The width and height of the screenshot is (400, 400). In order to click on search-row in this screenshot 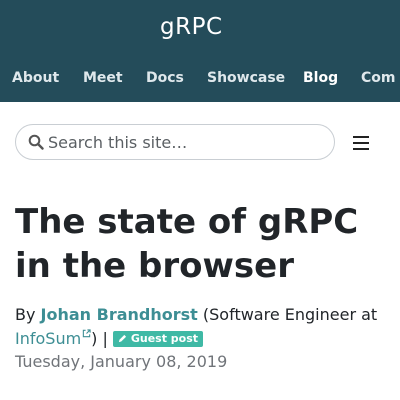, I will do `click(200, 143)`.